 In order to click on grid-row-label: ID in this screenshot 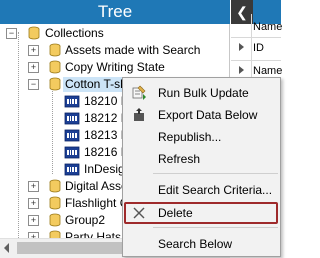, I will do `click(258, 48)`.